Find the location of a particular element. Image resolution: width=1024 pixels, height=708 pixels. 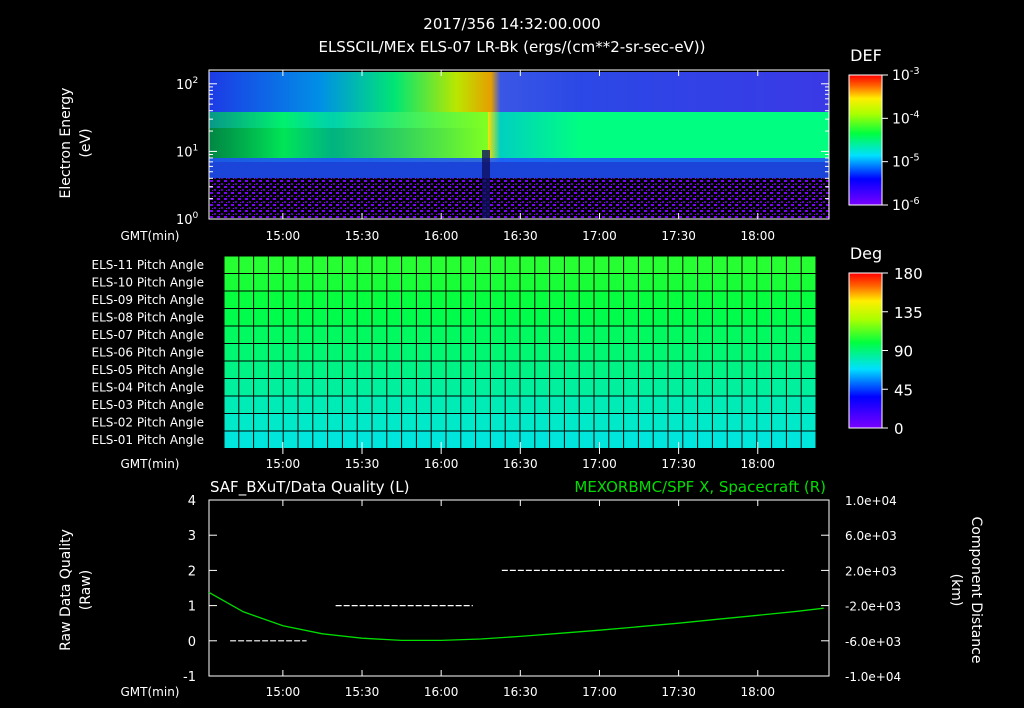

pitch-row-label: ELS-04 Pitch Angle is located at coordinates (148, 388).